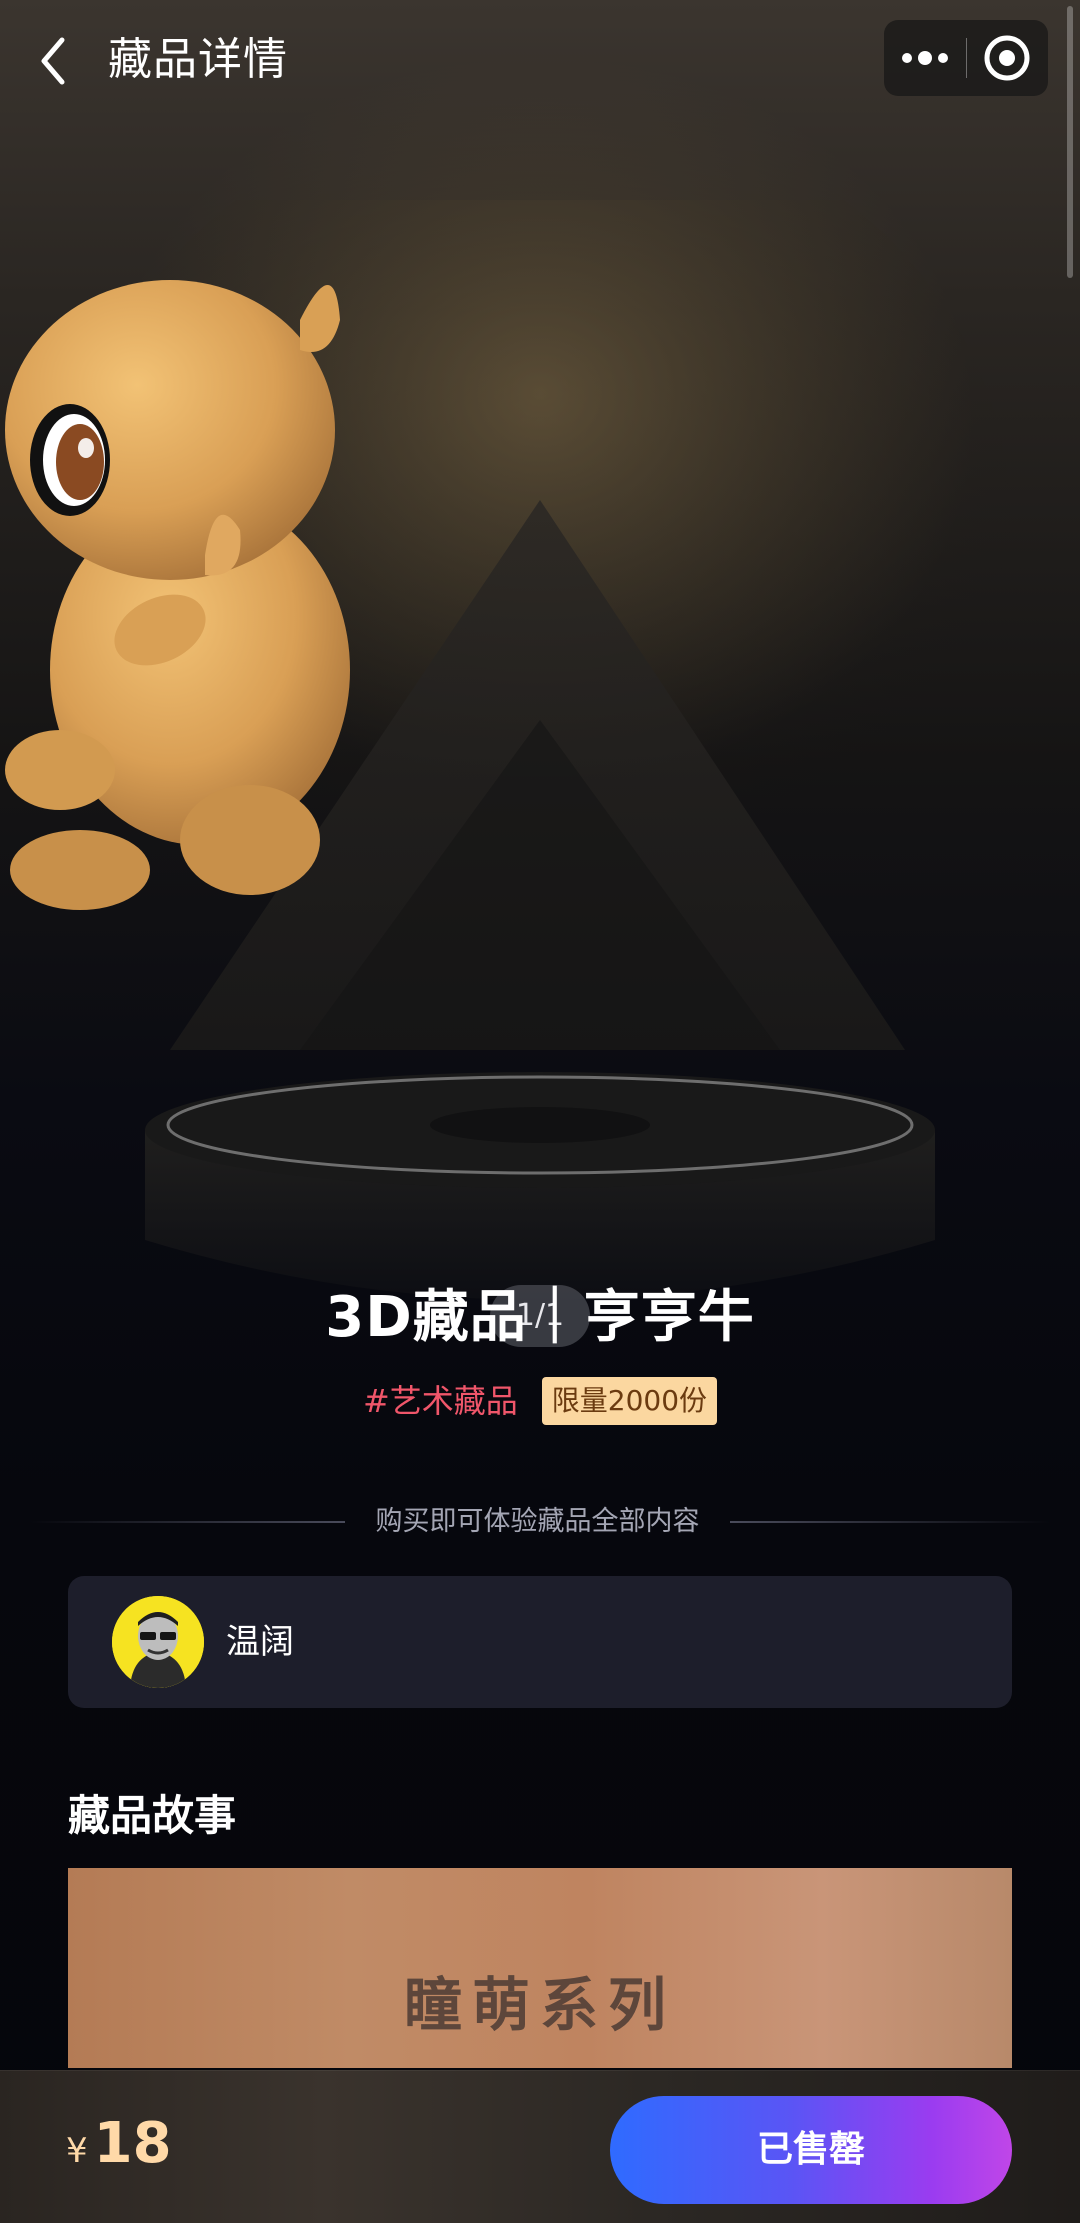  I want to click on divider-line-left, so click(187, 1522).